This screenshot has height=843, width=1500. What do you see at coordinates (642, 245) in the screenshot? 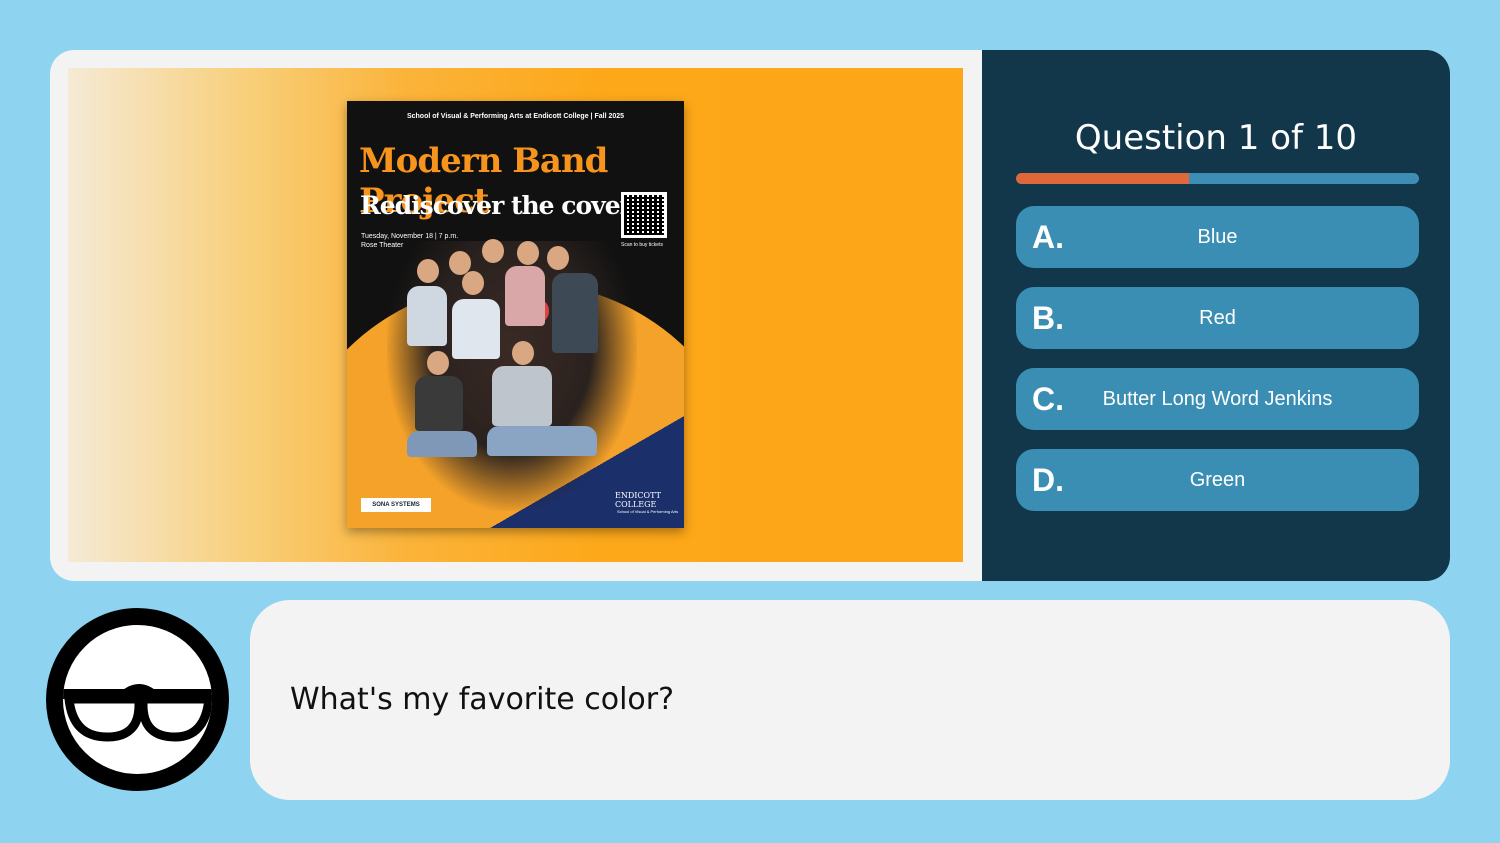
I see `poster-scan-text: Scan to buy tickets` at bounding box center [642, 245].